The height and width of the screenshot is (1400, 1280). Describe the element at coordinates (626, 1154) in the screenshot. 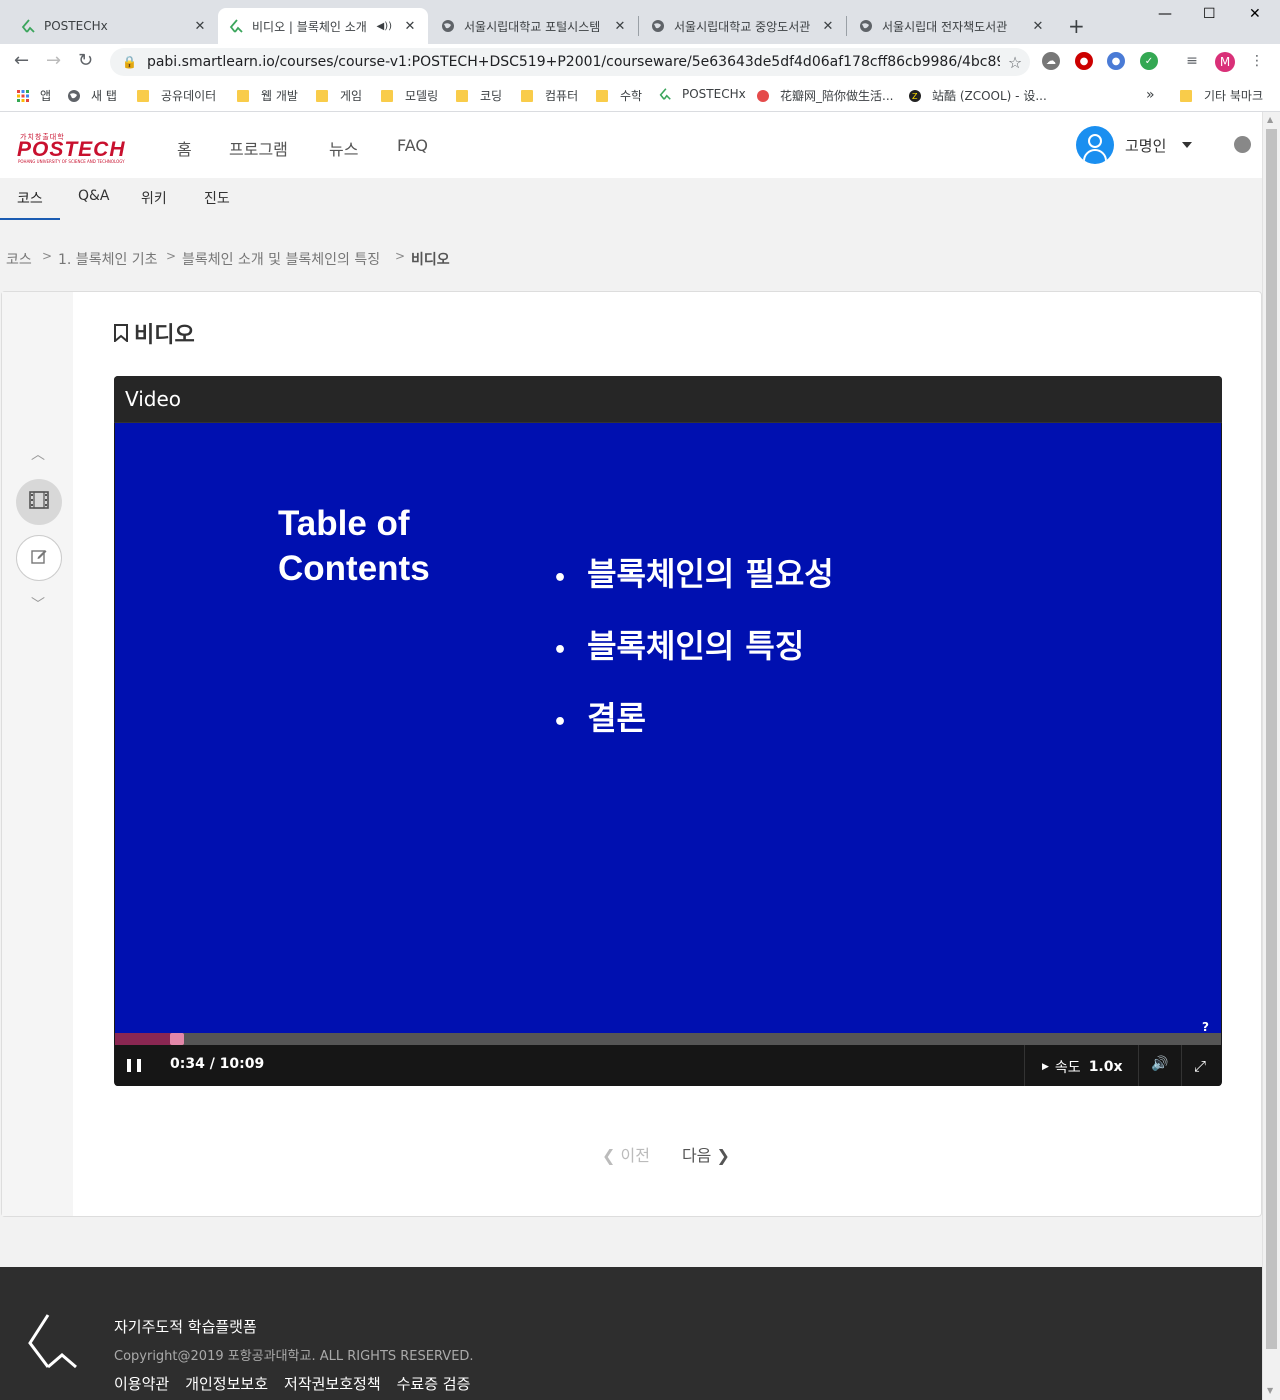

I see `previous-button: ❮ 이전` at that location.